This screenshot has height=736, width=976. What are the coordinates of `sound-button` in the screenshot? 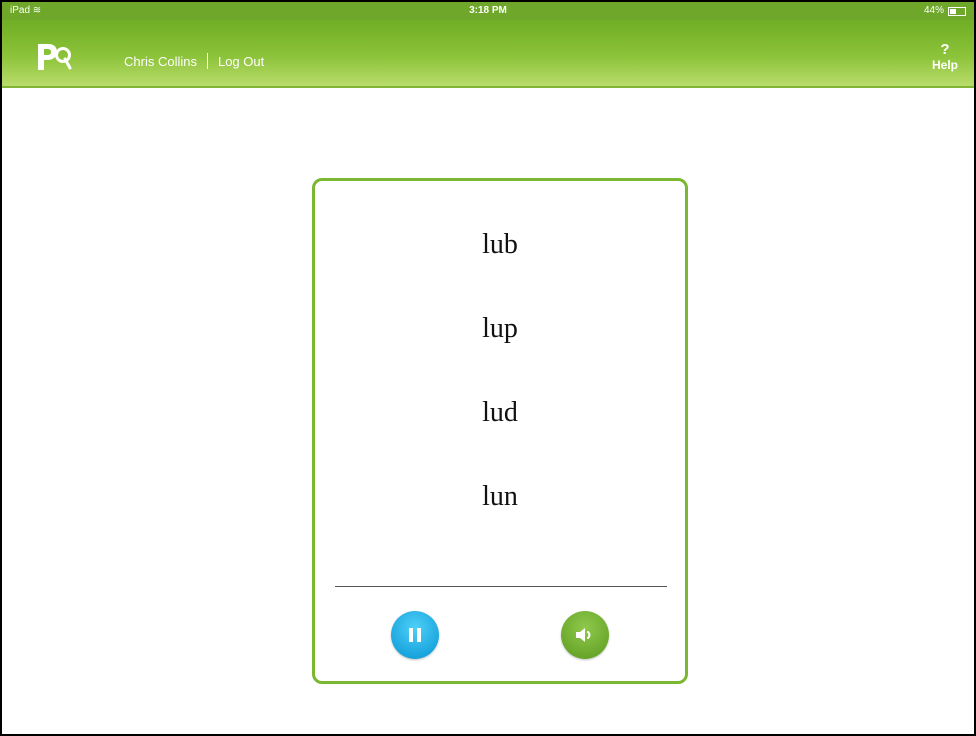 It's located at (585, 635).